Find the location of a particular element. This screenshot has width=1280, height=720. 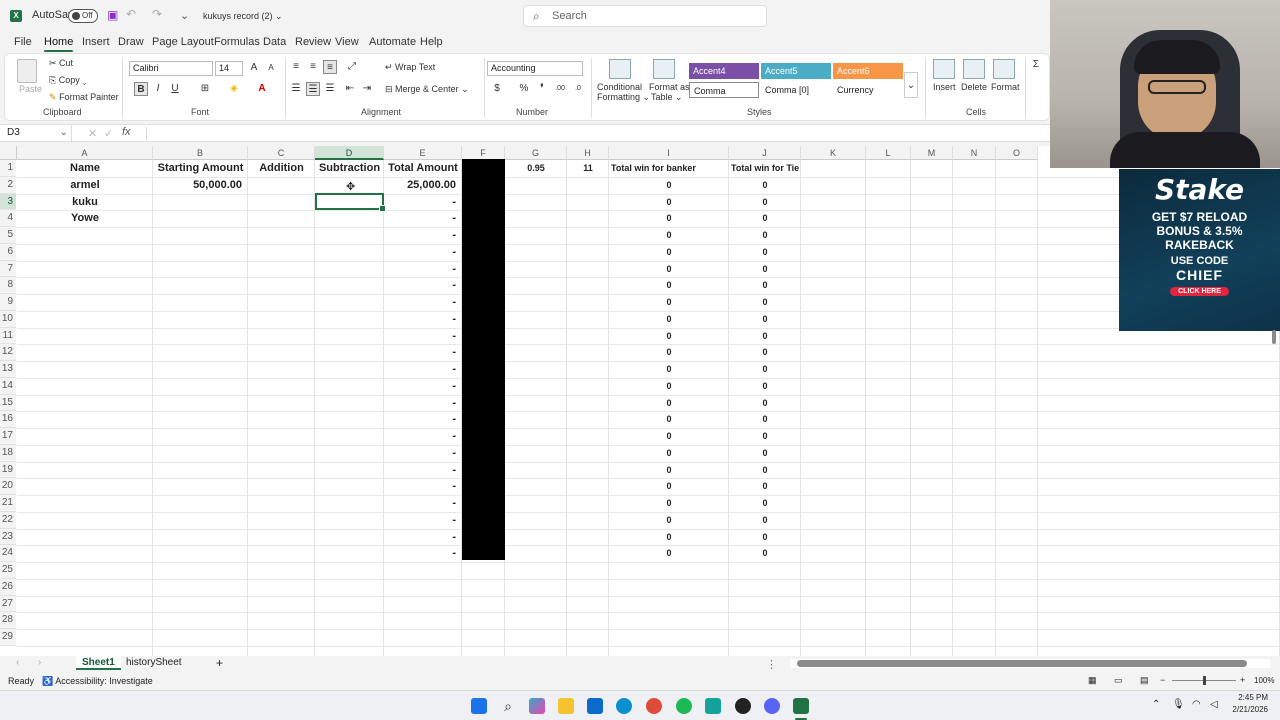

fill-color-icon: ◈ is located at coordinates (234, 89).